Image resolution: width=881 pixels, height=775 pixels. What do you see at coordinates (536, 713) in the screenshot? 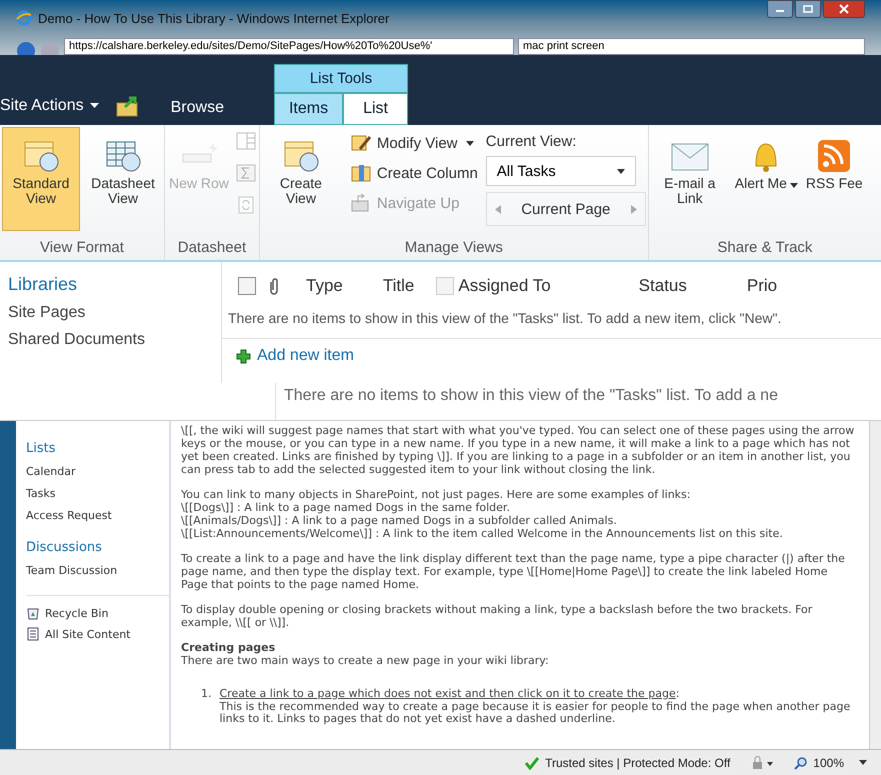
I see `body-text: This is the recommended way to create a page because it is easier for people to find the page when another page links to it. Links to pages that do not yet exist have a dashed underline.` at bounding box center [536, 713].